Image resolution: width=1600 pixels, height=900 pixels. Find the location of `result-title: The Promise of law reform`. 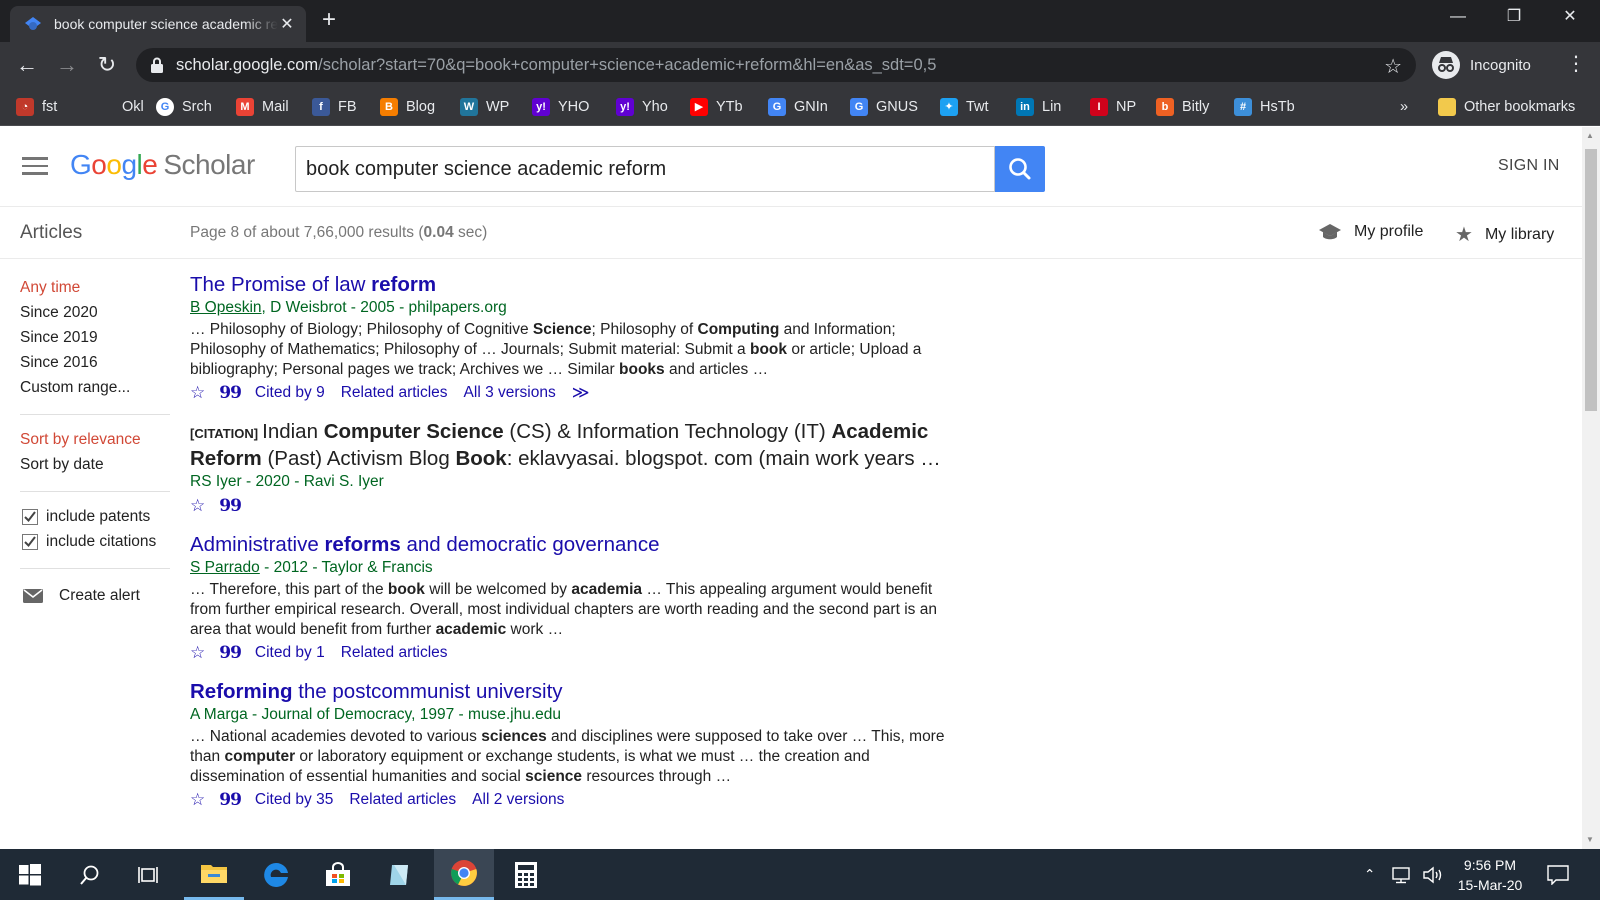

result-title: The Promise of law reform is located at coordinates (570, 284).